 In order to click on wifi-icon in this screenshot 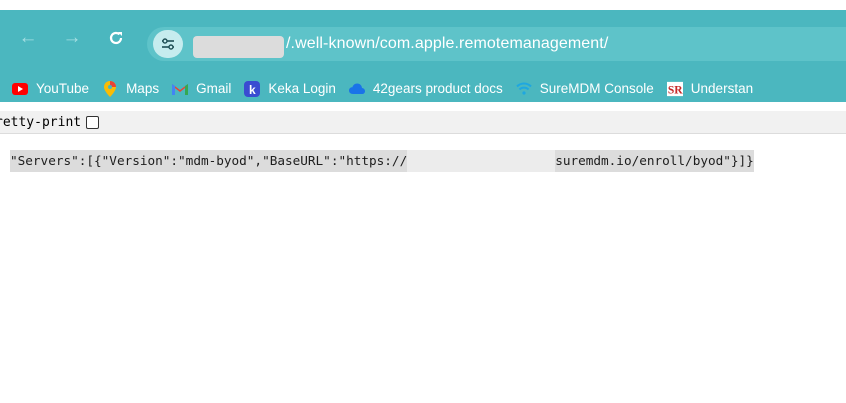, I will do `click(524, 89)`.